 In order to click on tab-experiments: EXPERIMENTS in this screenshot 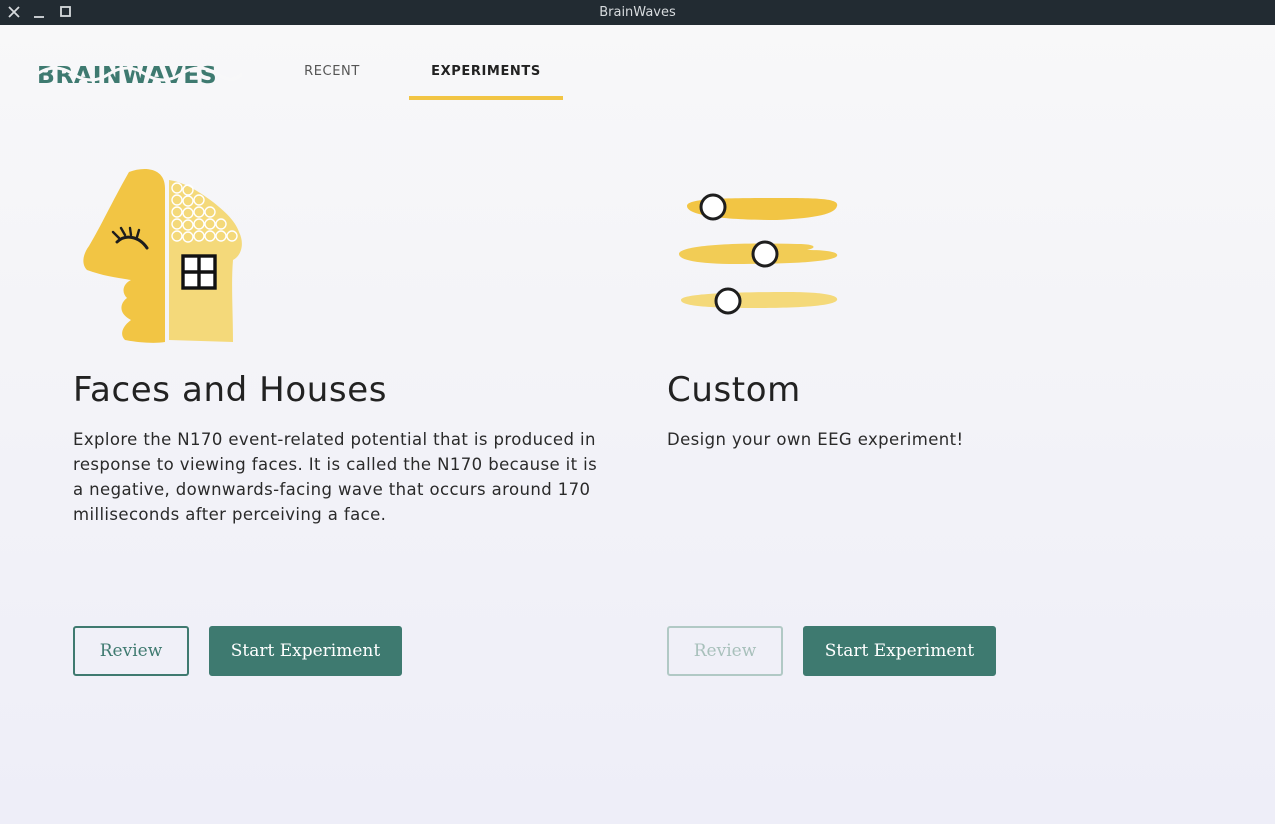, I will do `click(486, 82)`.